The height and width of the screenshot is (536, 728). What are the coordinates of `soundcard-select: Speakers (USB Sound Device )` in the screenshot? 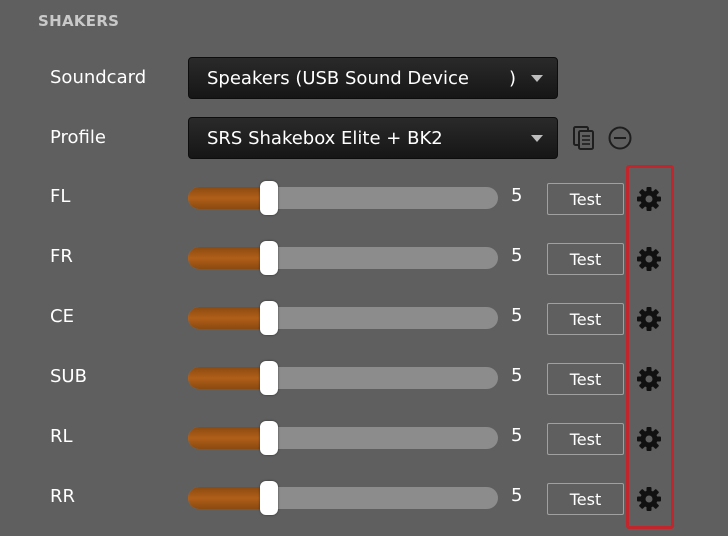 It's located at (373, 78).